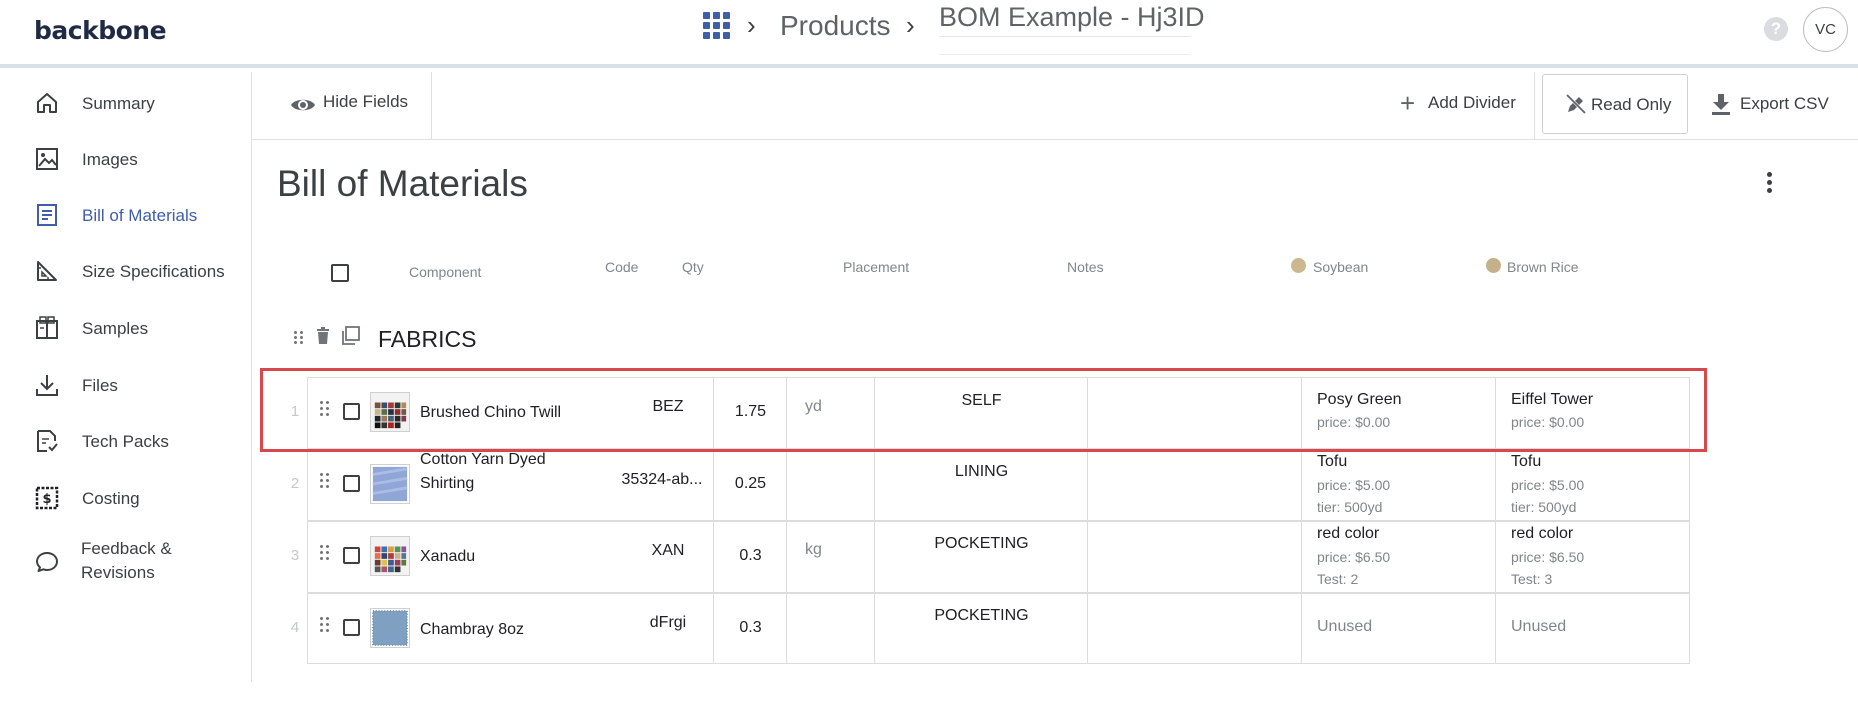  I want to click on home-icon, so click(47, 103).